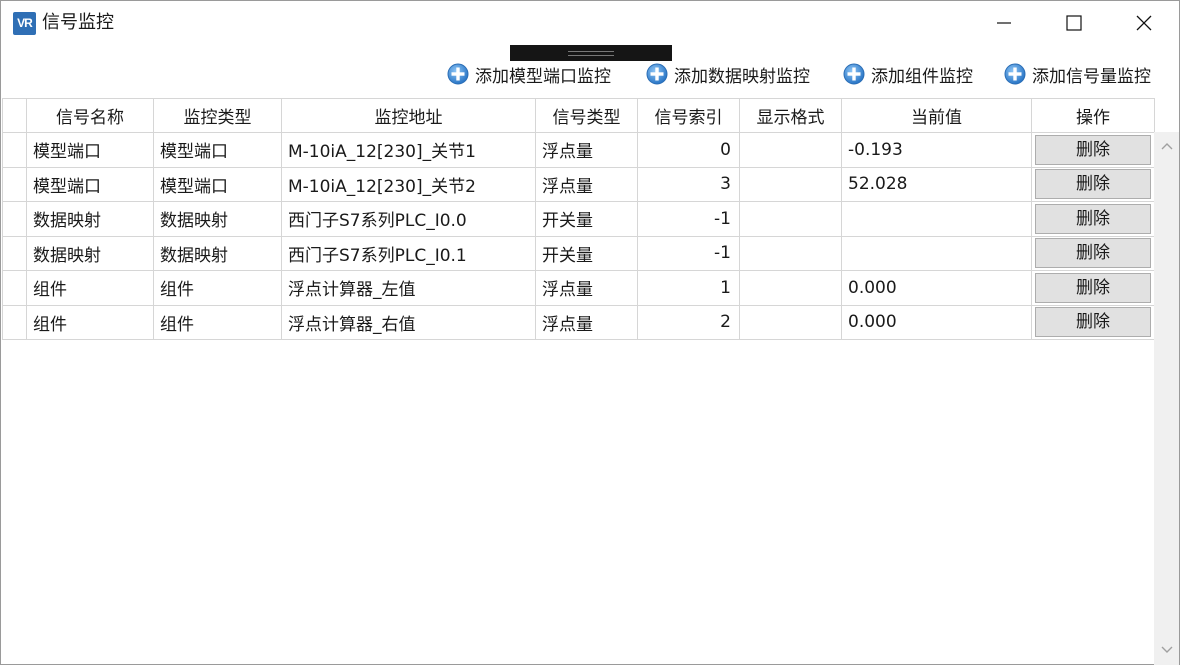 Image resolution: width=1180 pixels, height=665 pixels. What do you see at coordinates (688, 150) in the screenshot?
I see `signal-index-cell: 0` at bounding box center [688, 150].